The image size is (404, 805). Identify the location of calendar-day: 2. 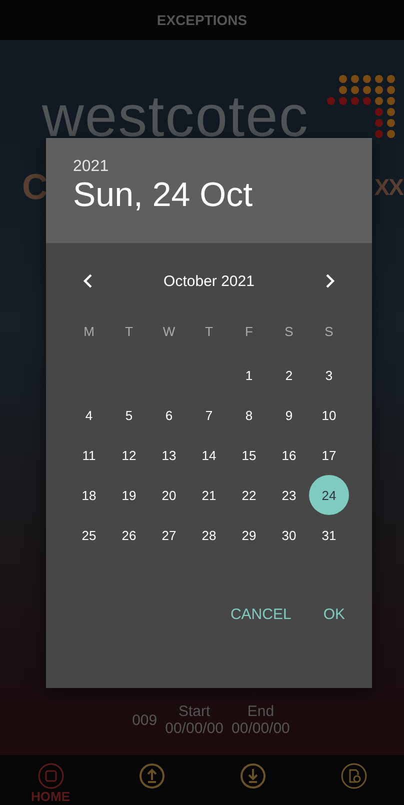
(289, 375).